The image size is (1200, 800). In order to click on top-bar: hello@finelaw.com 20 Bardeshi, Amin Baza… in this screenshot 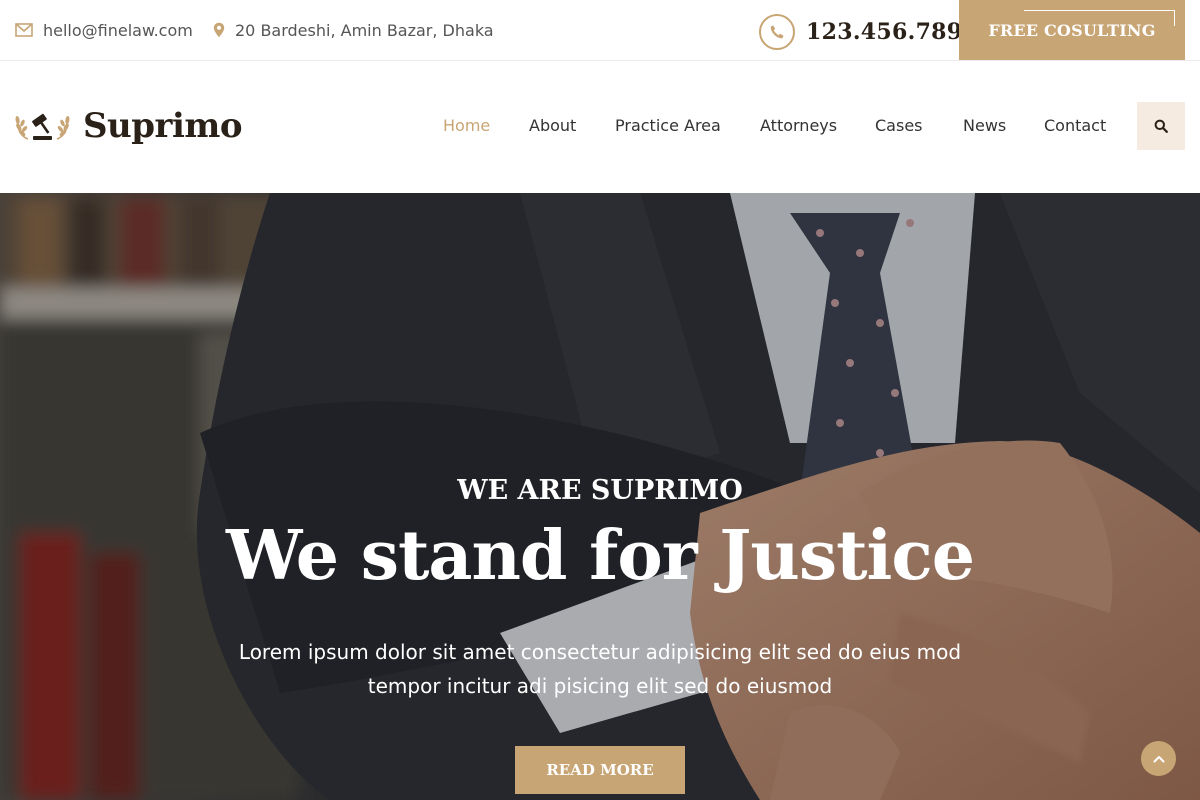, I will do `click(600, 30)`.